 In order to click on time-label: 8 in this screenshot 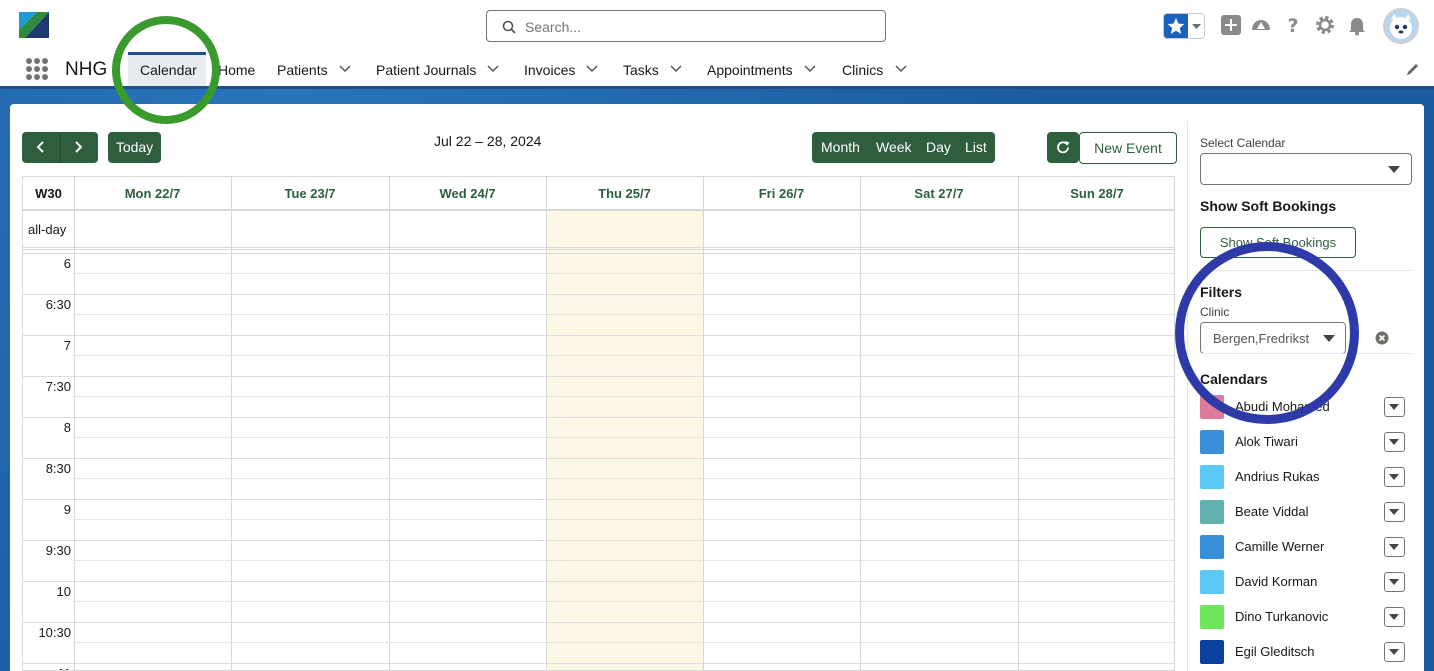, I will do `click(67, 427)`.